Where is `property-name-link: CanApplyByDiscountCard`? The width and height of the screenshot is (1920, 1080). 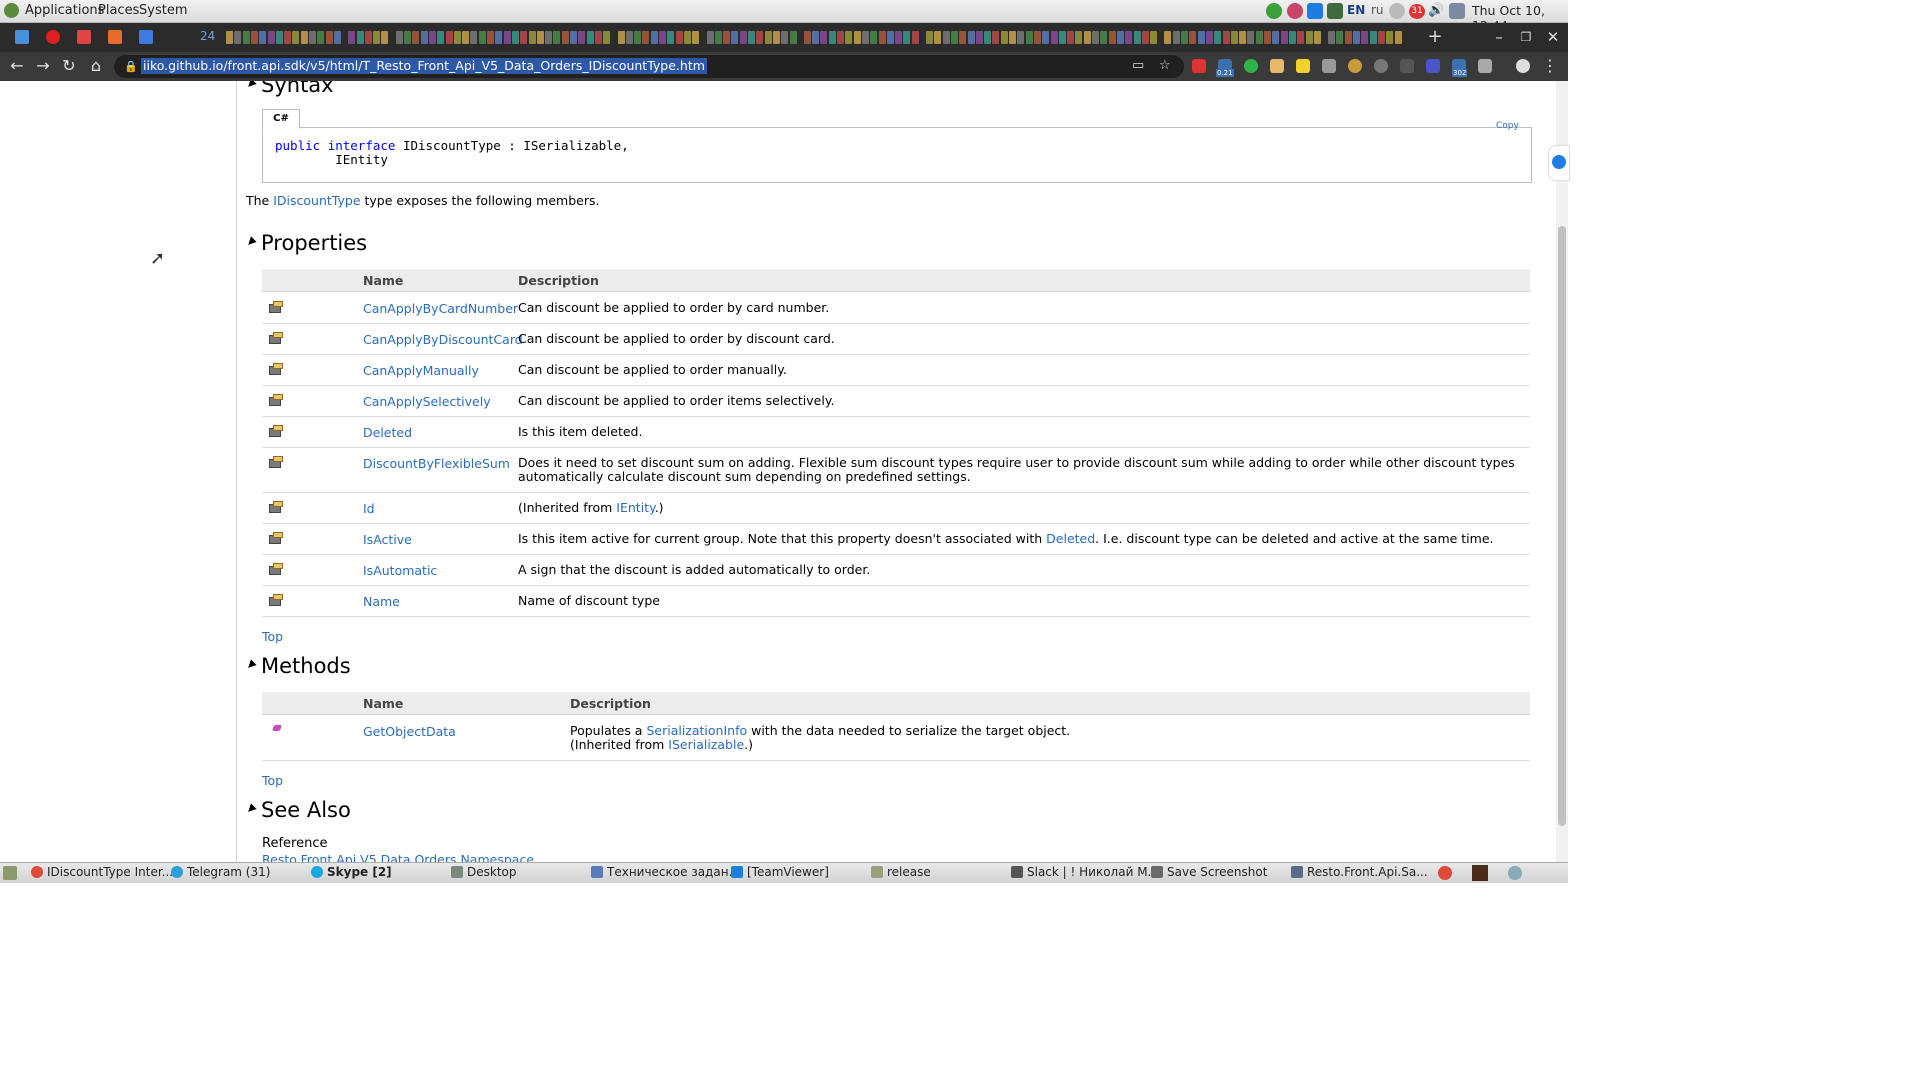
property-name-link: CanApplyByDiscountCard is located at coordinates (443, 339).